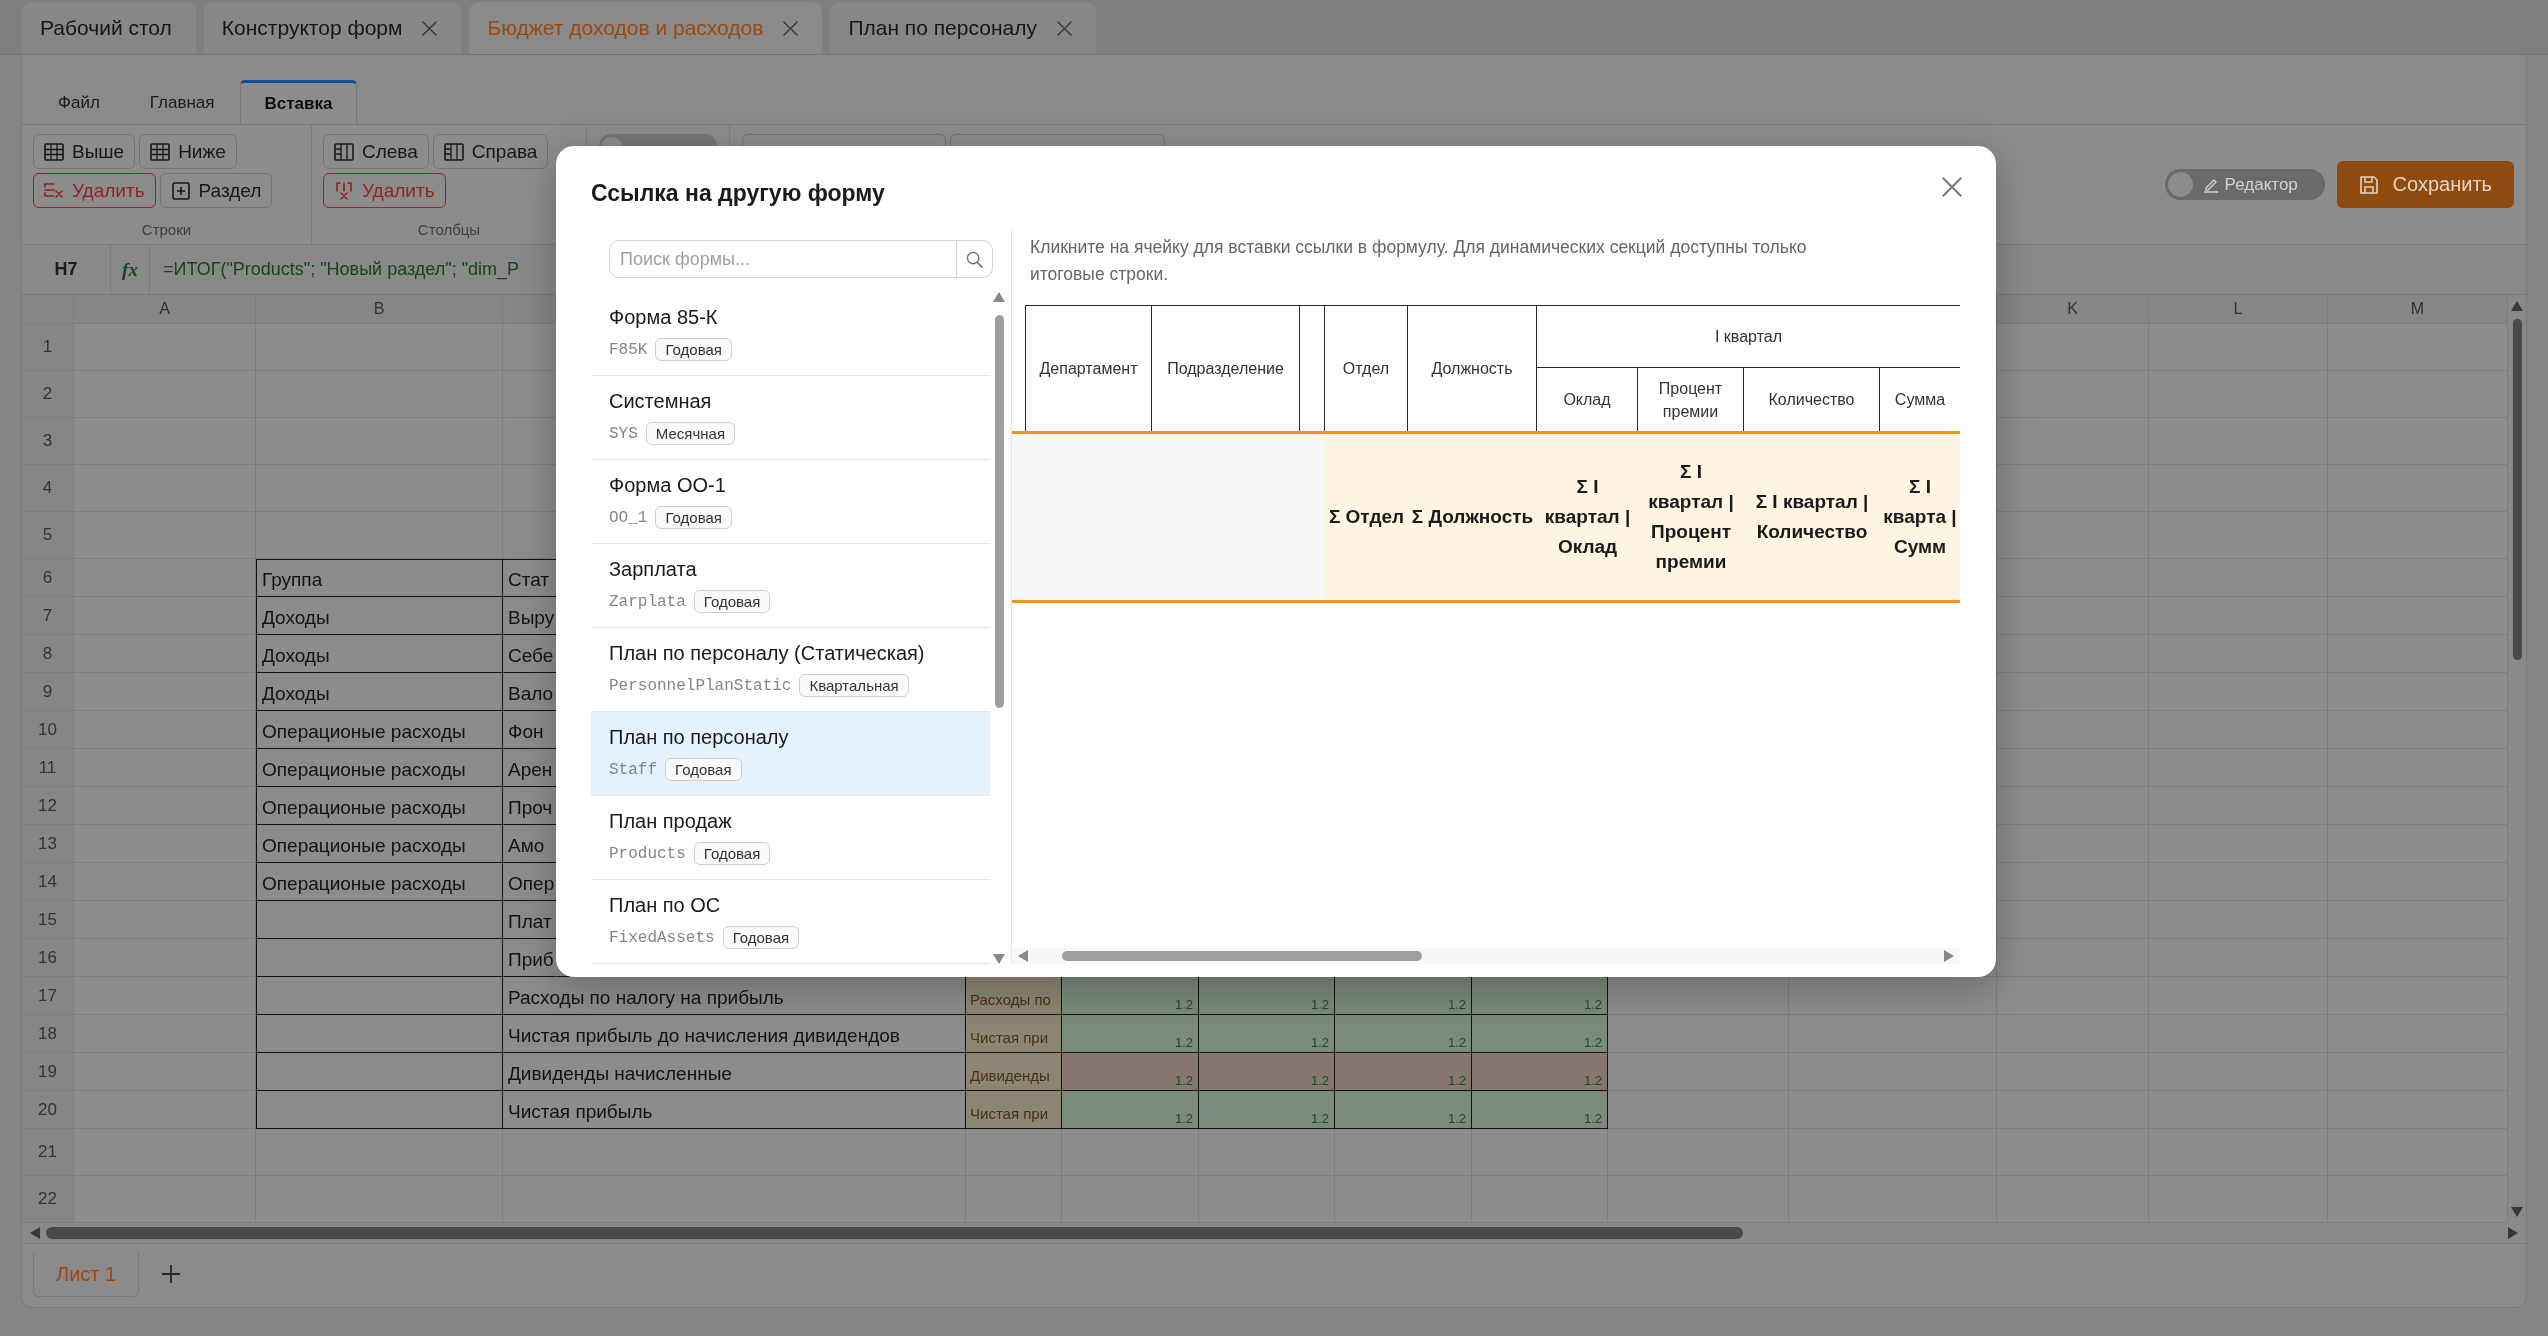 This screenshot has width=2548, height=1336. What do you see at coordinates (335, 269) in the screenshot?
I see `formula-field: =ИТОГ("Products"; "Новый раздел"; "dim_P` at bounding box center [335, 269].